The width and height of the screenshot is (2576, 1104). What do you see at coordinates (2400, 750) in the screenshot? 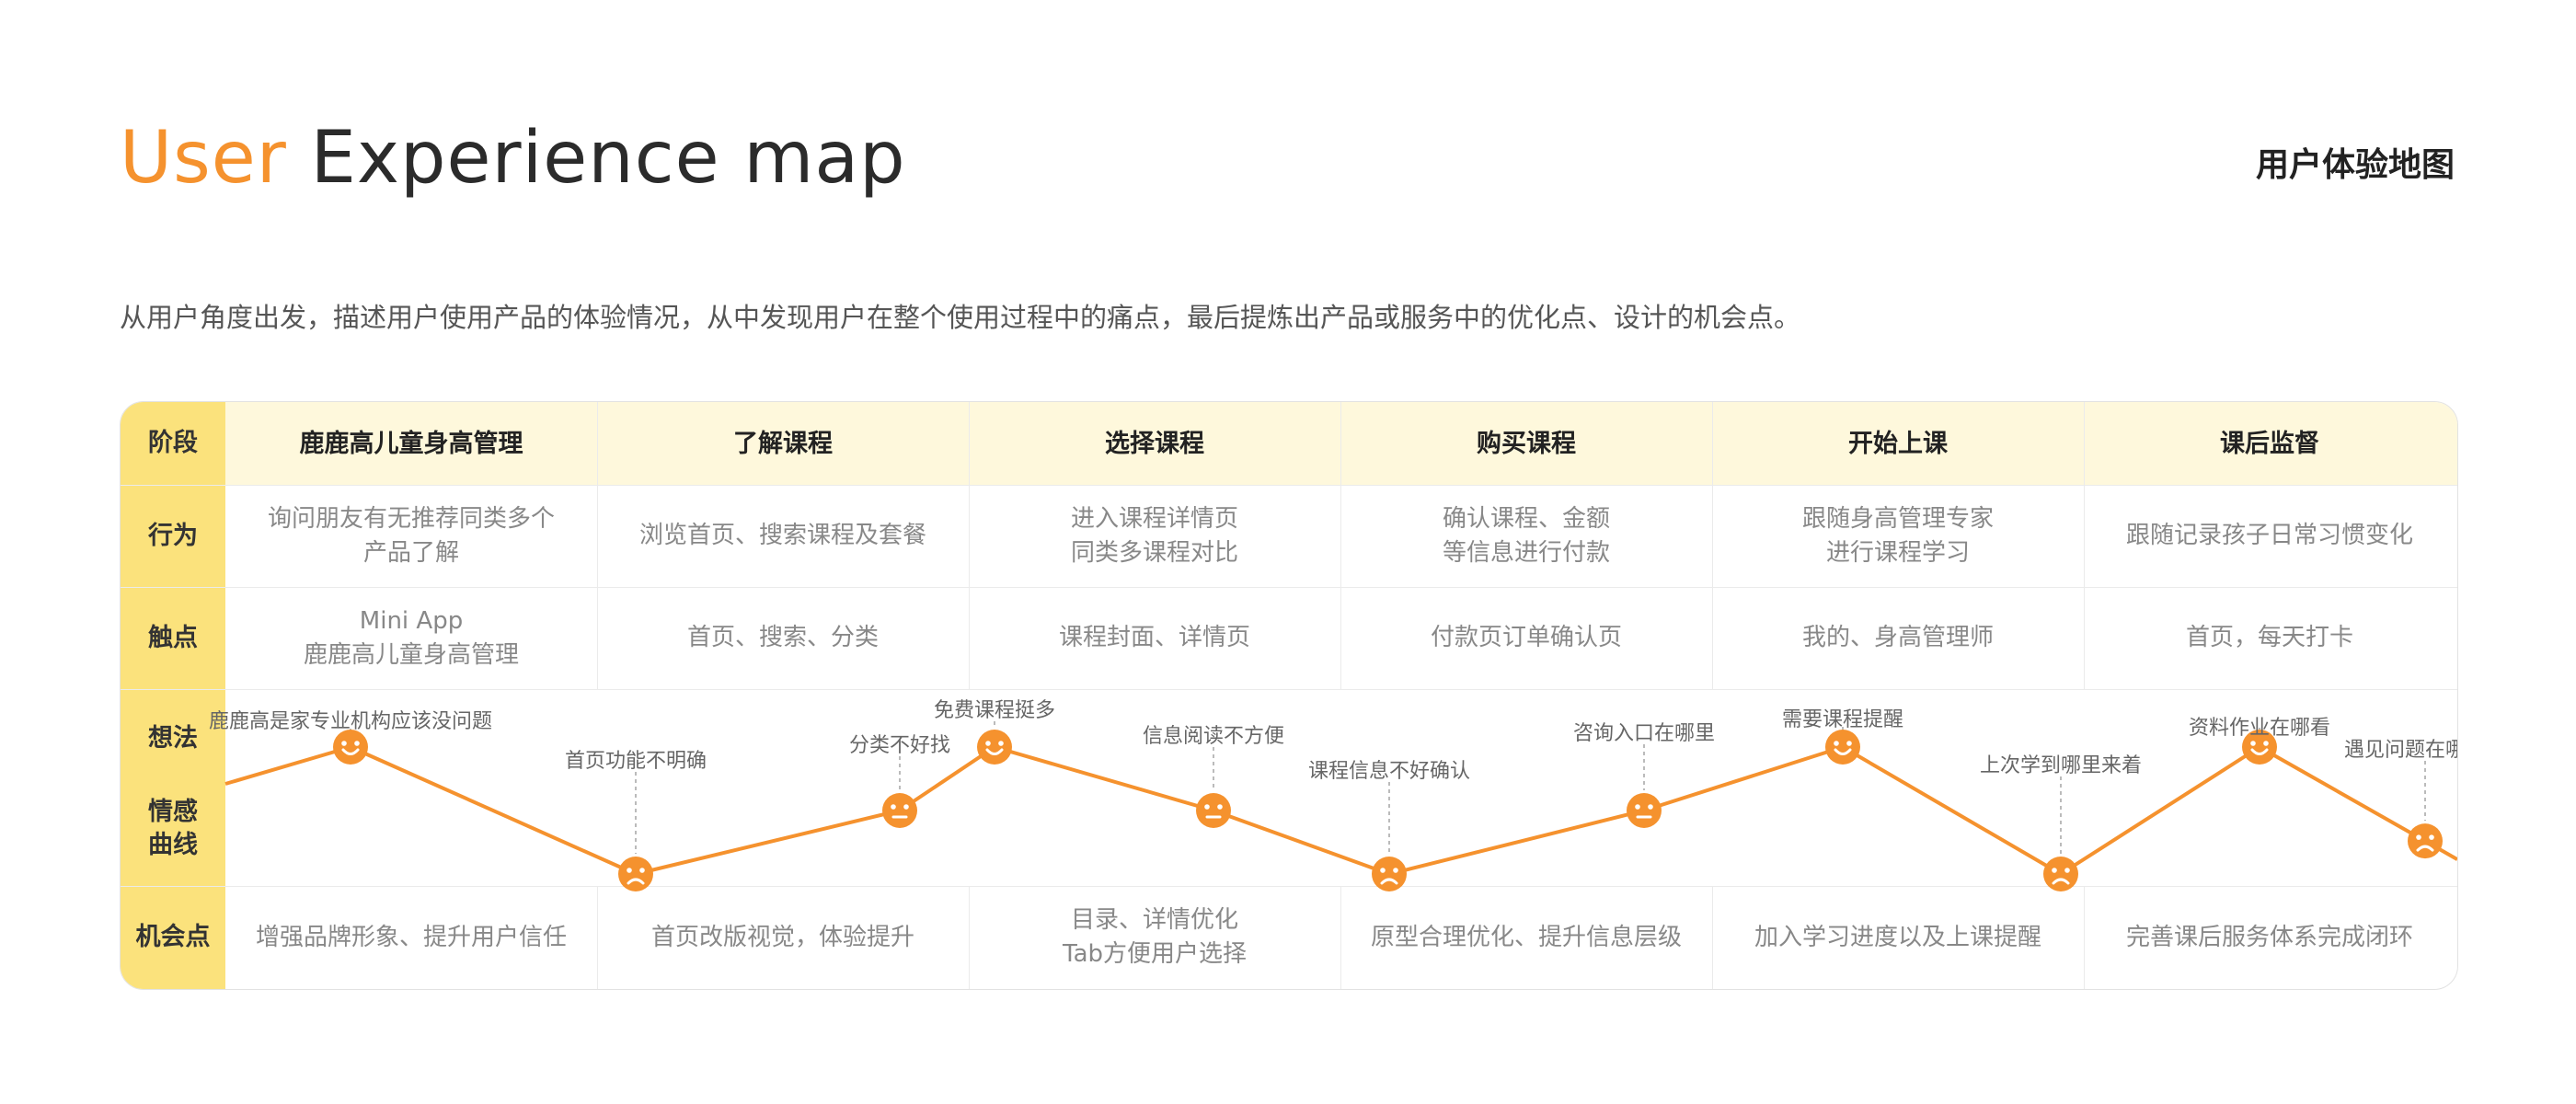
I see `thought-label: 遇见问题在哪提问` at bounding box center [2400, 750].